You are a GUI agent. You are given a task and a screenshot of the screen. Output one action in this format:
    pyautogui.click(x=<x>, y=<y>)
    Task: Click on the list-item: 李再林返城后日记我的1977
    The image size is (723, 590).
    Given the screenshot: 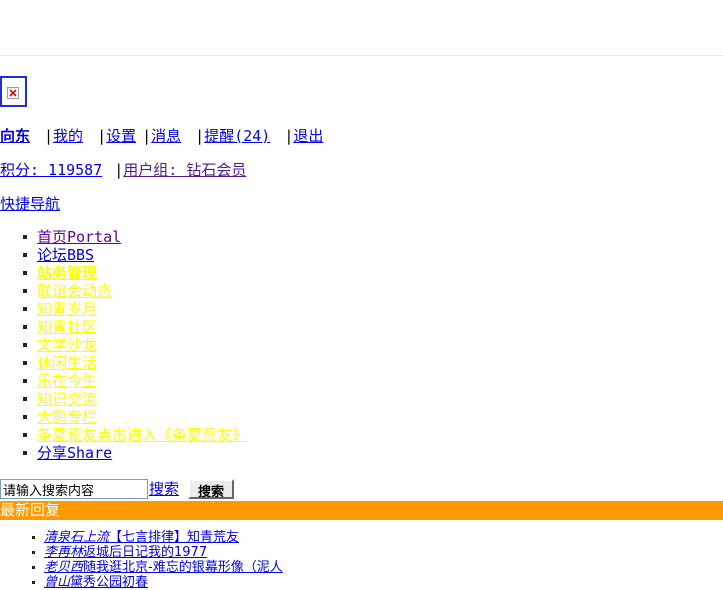 What is the action you would take?
    pyautogui.click(x=156, y=552)
    